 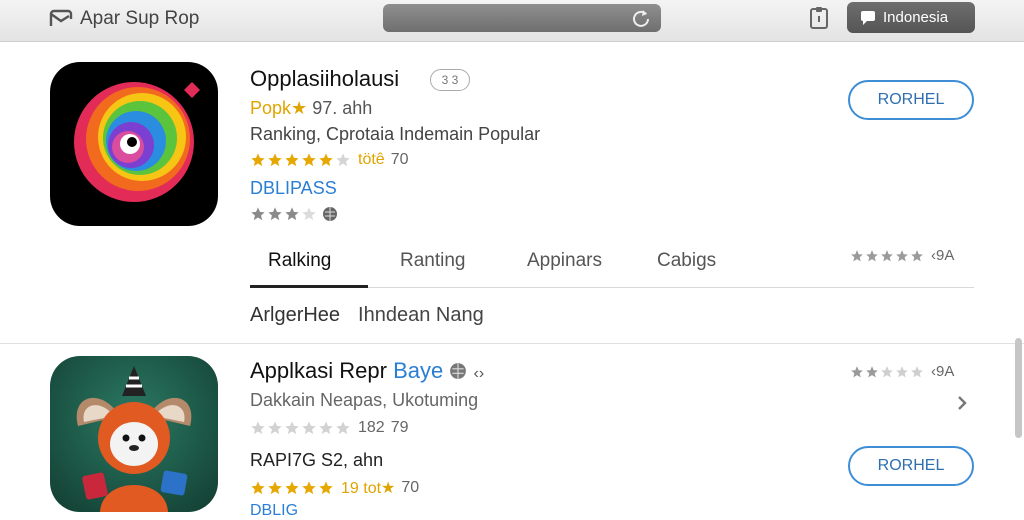 What do you see at coordinates (137, 142) in the screenshot?
I see `swirl-logo-icon` at bounding box center [137, 142].